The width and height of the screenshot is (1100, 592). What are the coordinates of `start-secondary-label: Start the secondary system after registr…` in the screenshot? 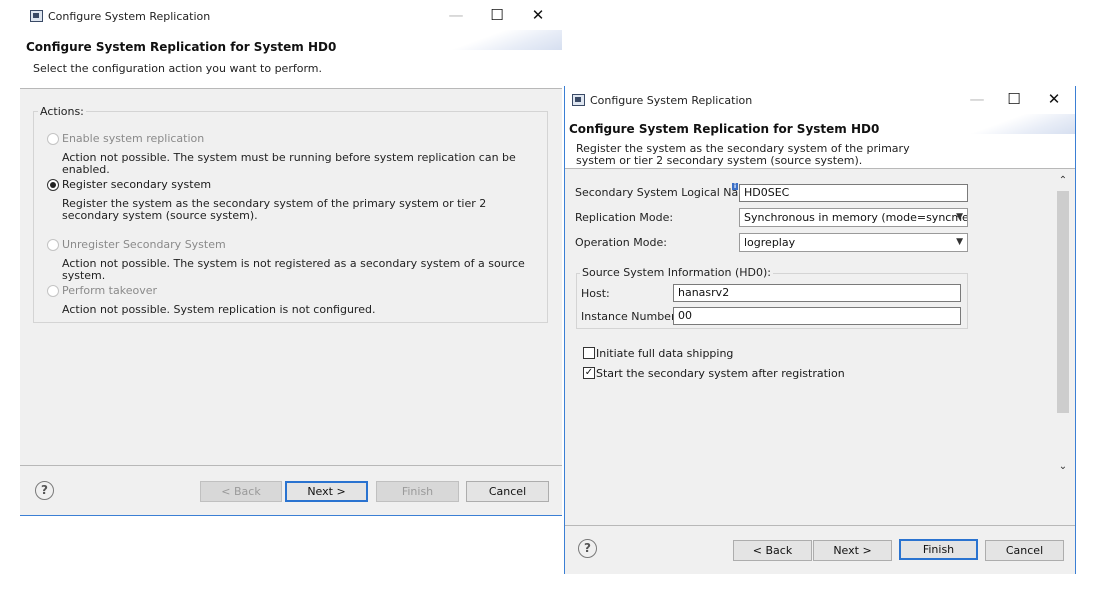 It's located at (720, 373).